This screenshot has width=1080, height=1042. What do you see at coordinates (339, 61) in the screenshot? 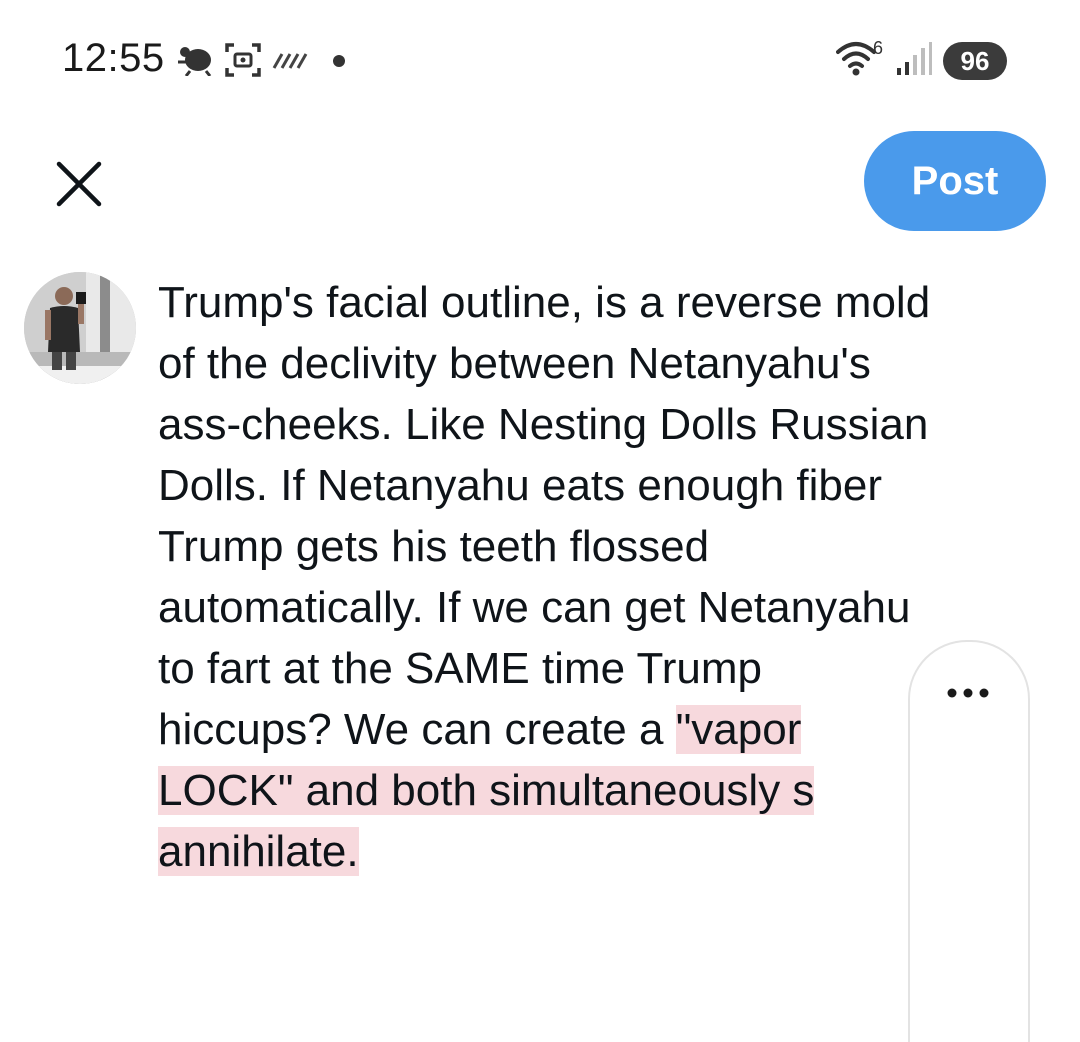
I see `notification-dot` at bounding box center [339, 61].